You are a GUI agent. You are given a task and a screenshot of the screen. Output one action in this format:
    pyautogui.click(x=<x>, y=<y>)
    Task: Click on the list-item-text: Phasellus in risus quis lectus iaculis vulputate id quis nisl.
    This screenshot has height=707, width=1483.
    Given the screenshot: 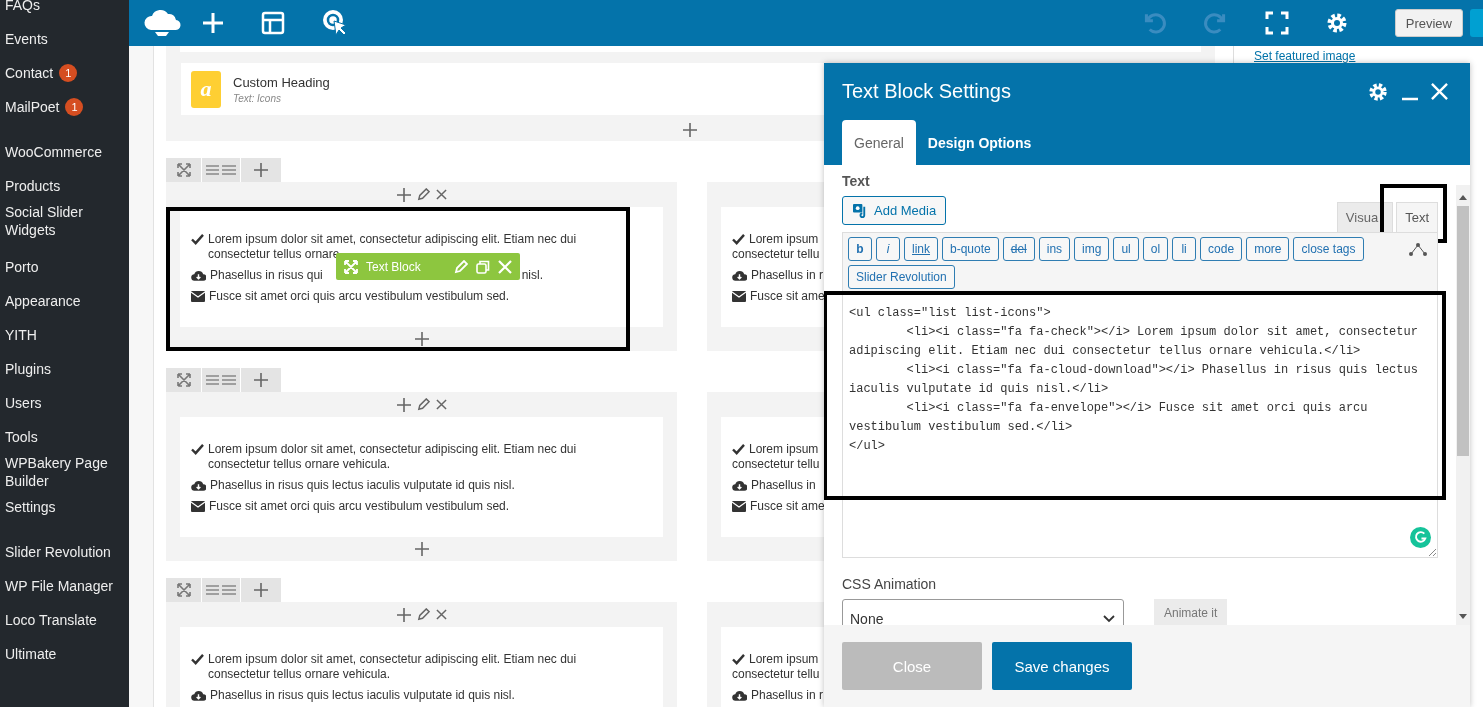 What is the action you would take?
    pyautogui.click(x=362, y=695)
    